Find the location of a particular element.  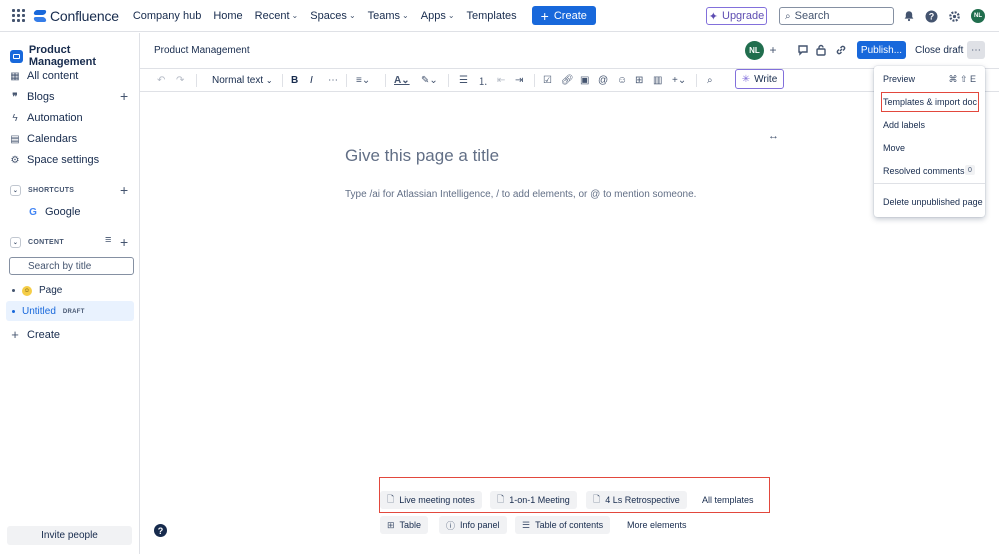

quote-icon: ❞ is located at coordinates (15, 97).